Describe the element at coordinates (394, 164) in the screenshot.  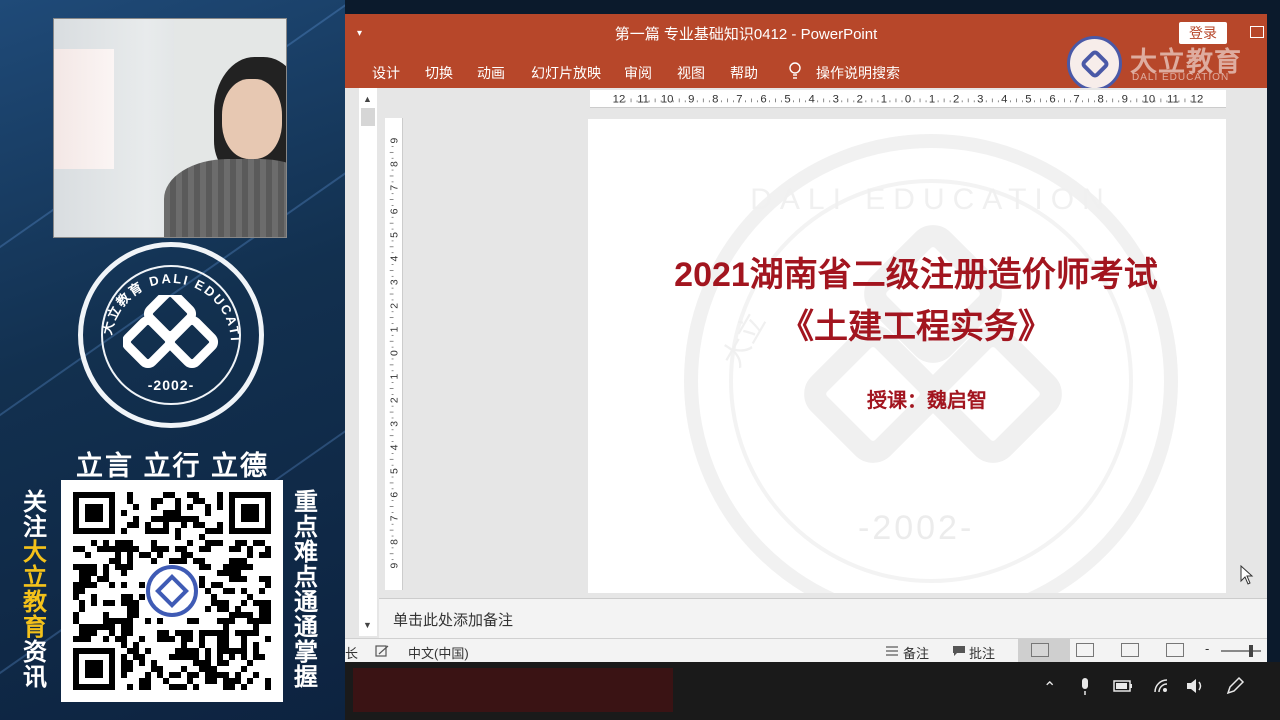
I see `ruler-label: 8` at that location.